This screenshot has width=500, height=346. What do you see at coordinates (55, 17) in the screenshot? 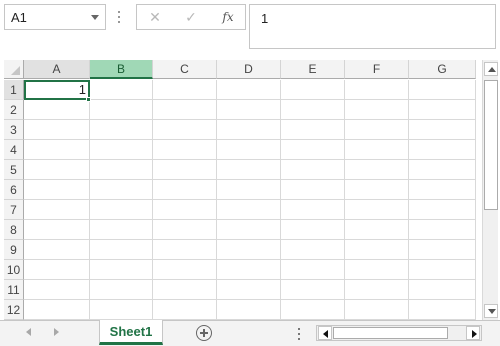
I see `name-box: A1` at bounding box center [55, 17].